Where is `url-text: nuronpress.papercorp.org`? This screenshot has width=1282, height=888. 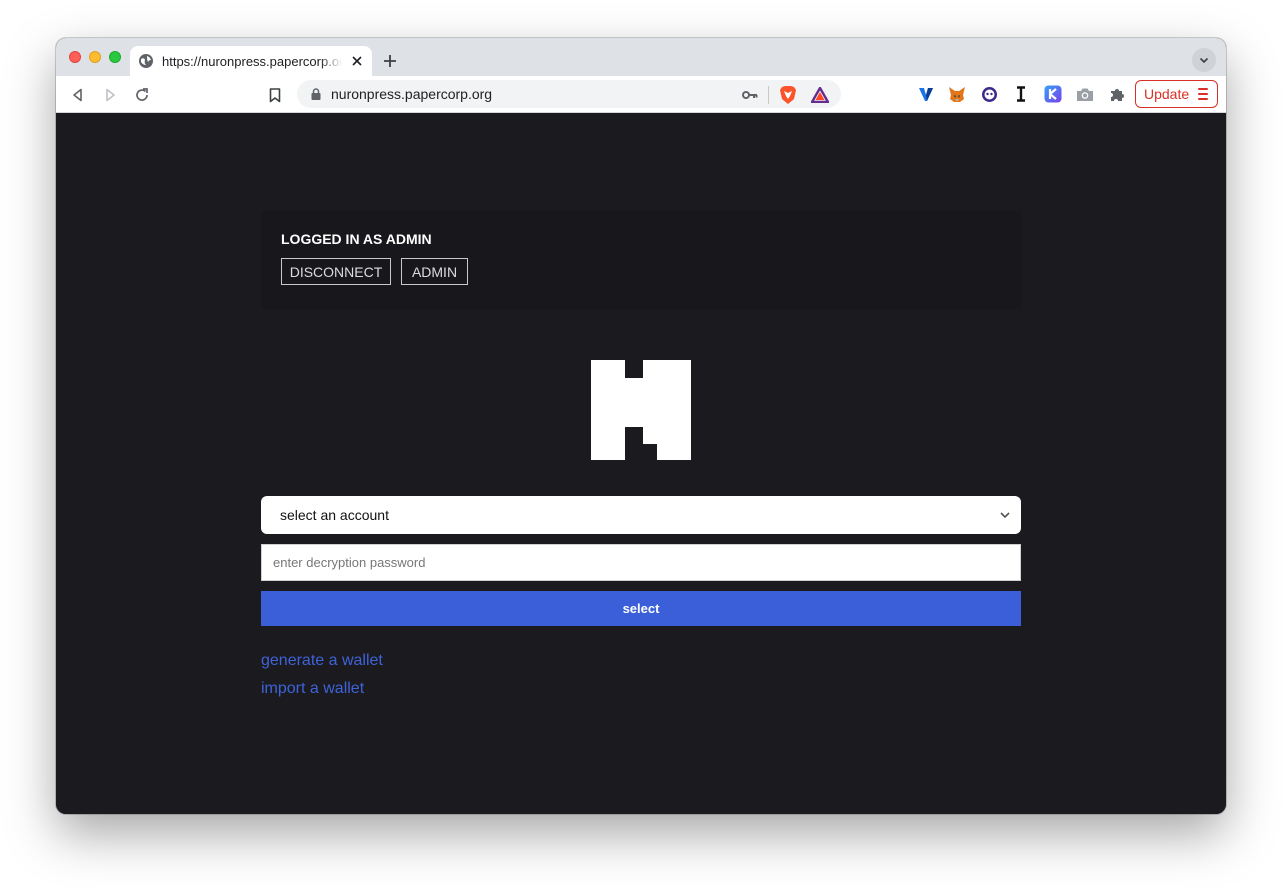
url-text: nuronpress.papercorp.org is located at coordinates (411, 94).